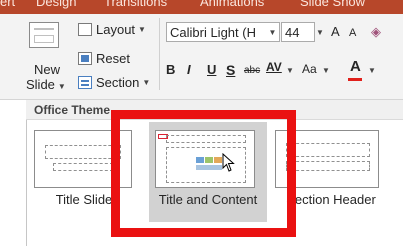 The image size is (403, 246). What do you see at coordinates (232, 4) in the screenshot?
I see `tab-animations: Animations` at bounding box center [232, 4].